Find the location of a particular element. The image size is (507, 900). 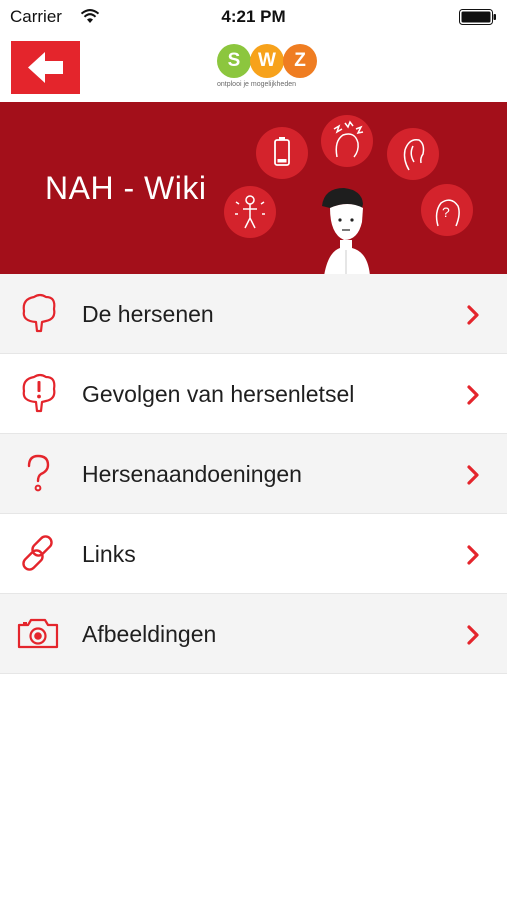

link-icon is located at coordinates (37, 553).